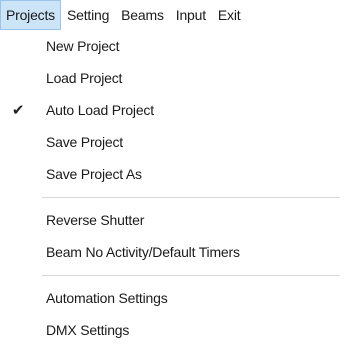 The height and width of the screenshot is (354, 344). What do you see at coordinates (229, 15) in the screenshot?
I see `menu-exit: Exit` at bounding box center [229, 15].